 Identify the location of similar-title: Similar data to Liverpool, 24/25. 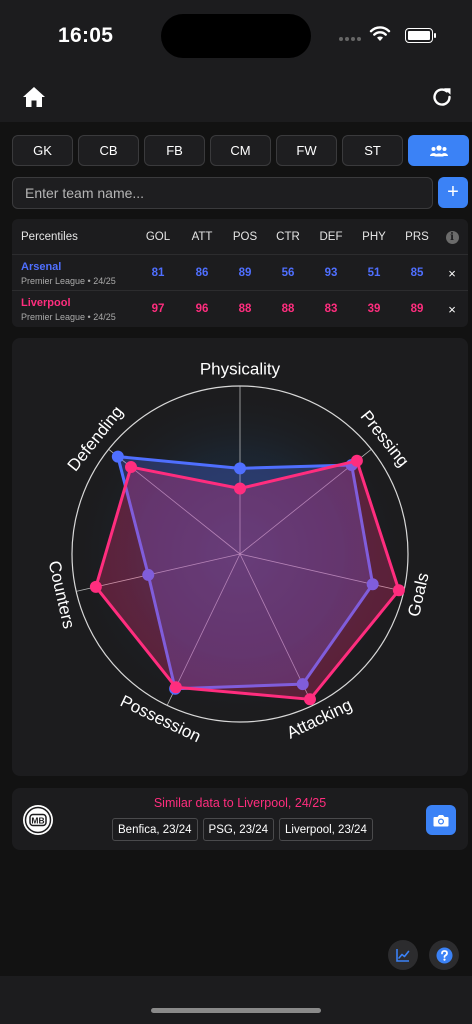
(240, 803).